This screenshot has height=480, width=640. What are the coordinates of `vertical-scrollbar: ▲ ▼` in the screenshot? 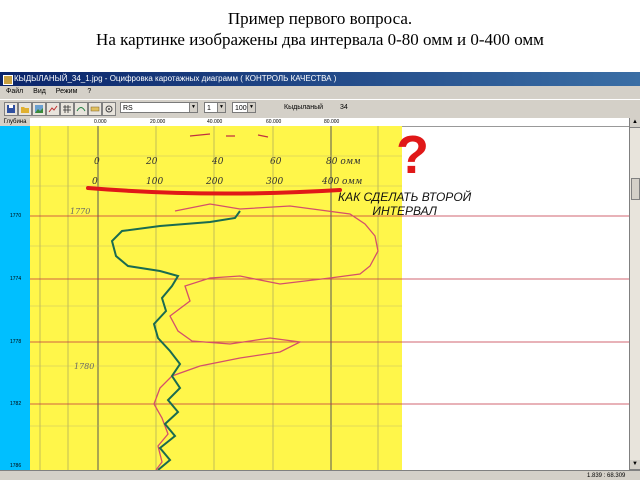 It's located at (634, 294).